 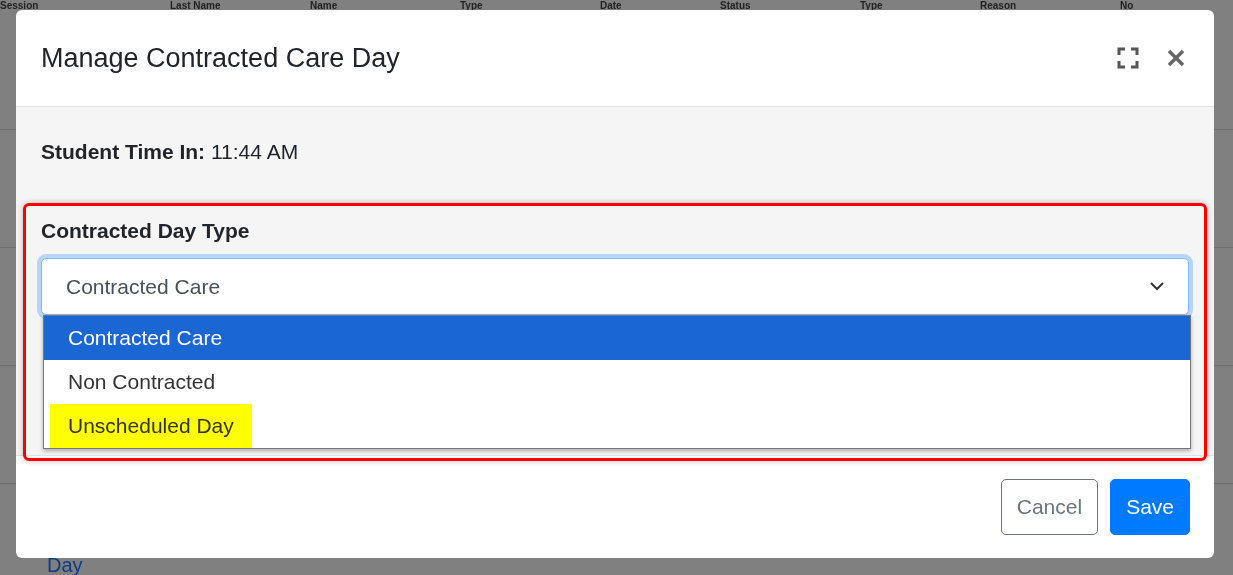 I want to click on column-heading: No, so click(x=1127, y=5).